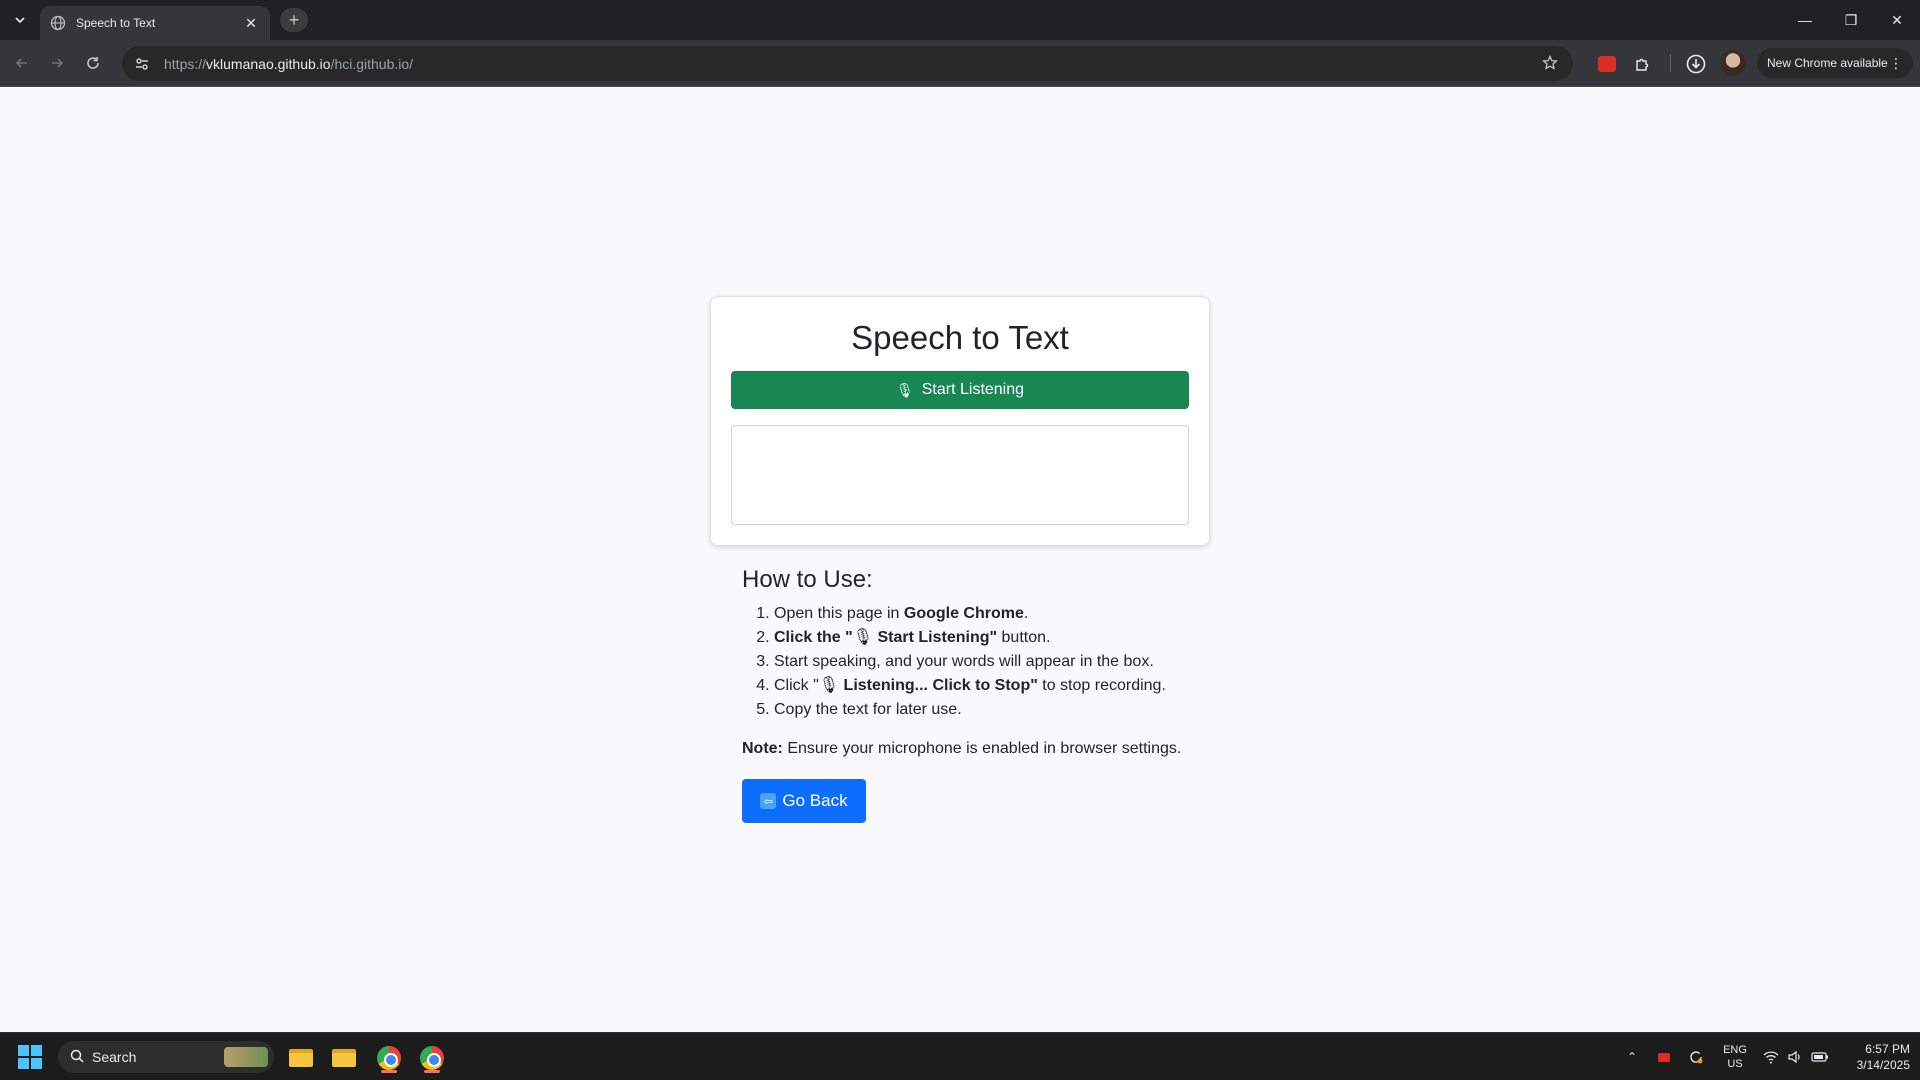 The height and width of the screenshot is (1080, 1920). Describe the element at coordinates (1820, 1056) in the screenshot. I see `battery-icon` at that location.